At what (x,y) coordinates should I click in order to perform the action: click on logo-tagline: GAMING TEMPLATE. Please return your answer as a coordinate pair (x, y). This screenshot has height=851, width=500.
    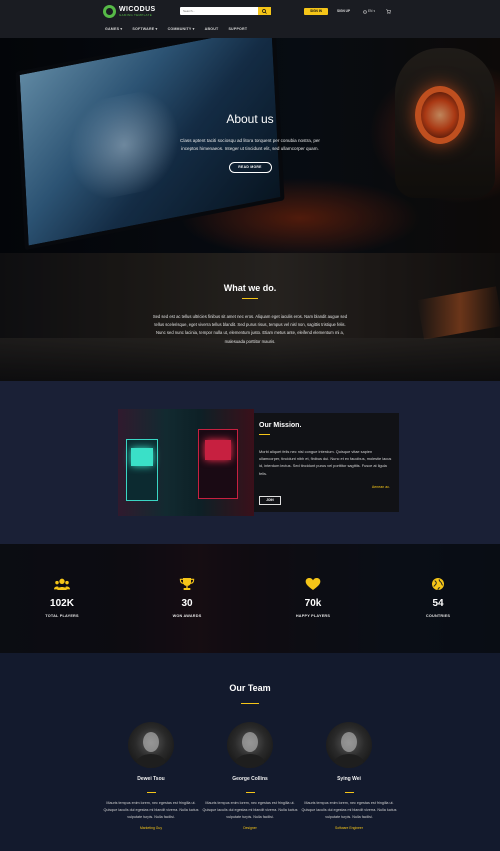
    Looking at the image, I should click on (136, 15).